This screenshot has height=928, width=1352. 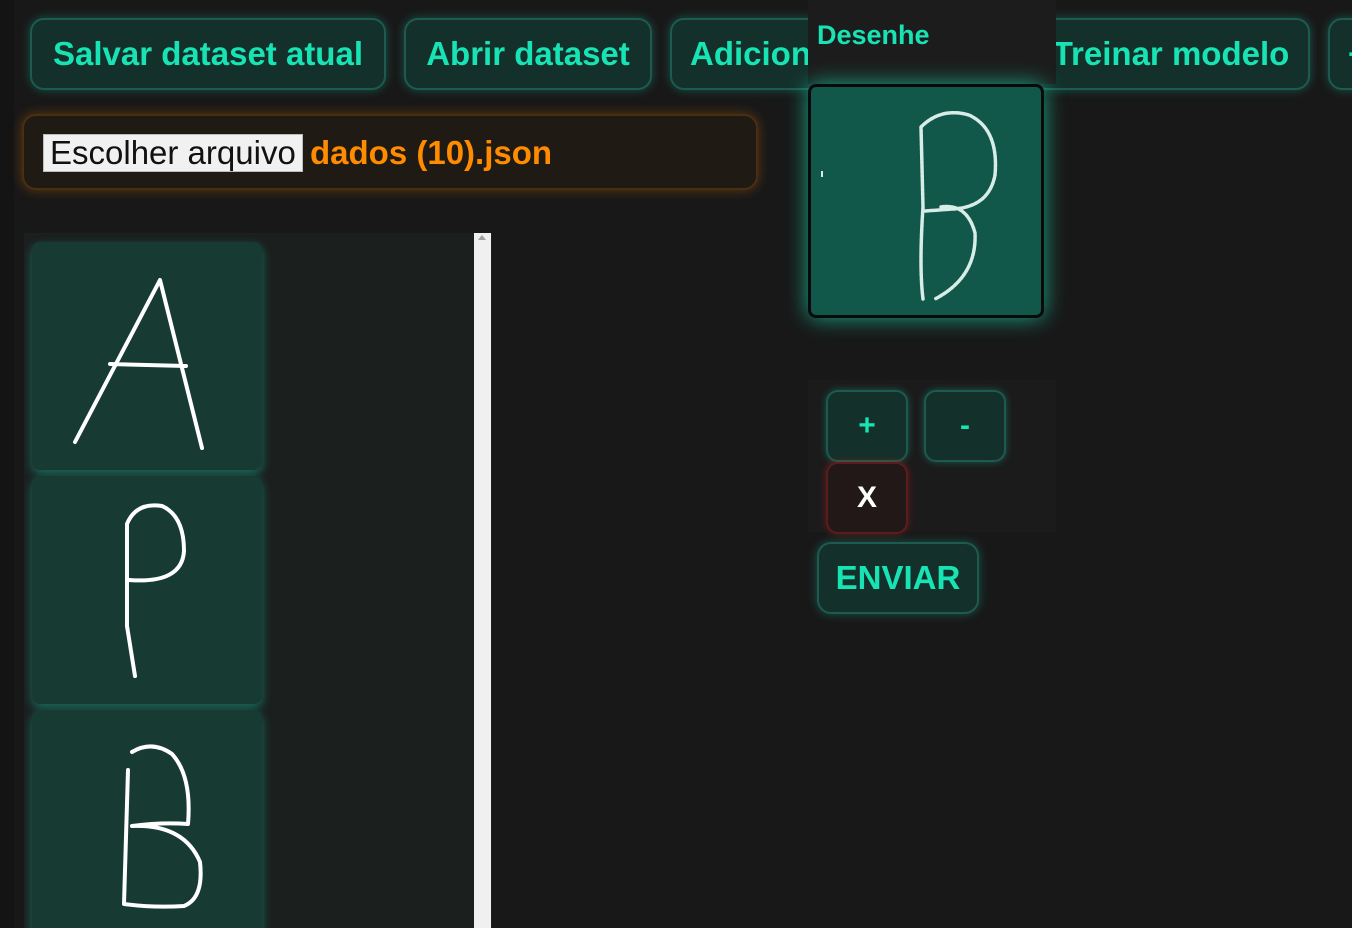 What do you see at coordinates (1340, 54) in the screenshot?
I see `more-button: +` at bounding box center [1340, 54].